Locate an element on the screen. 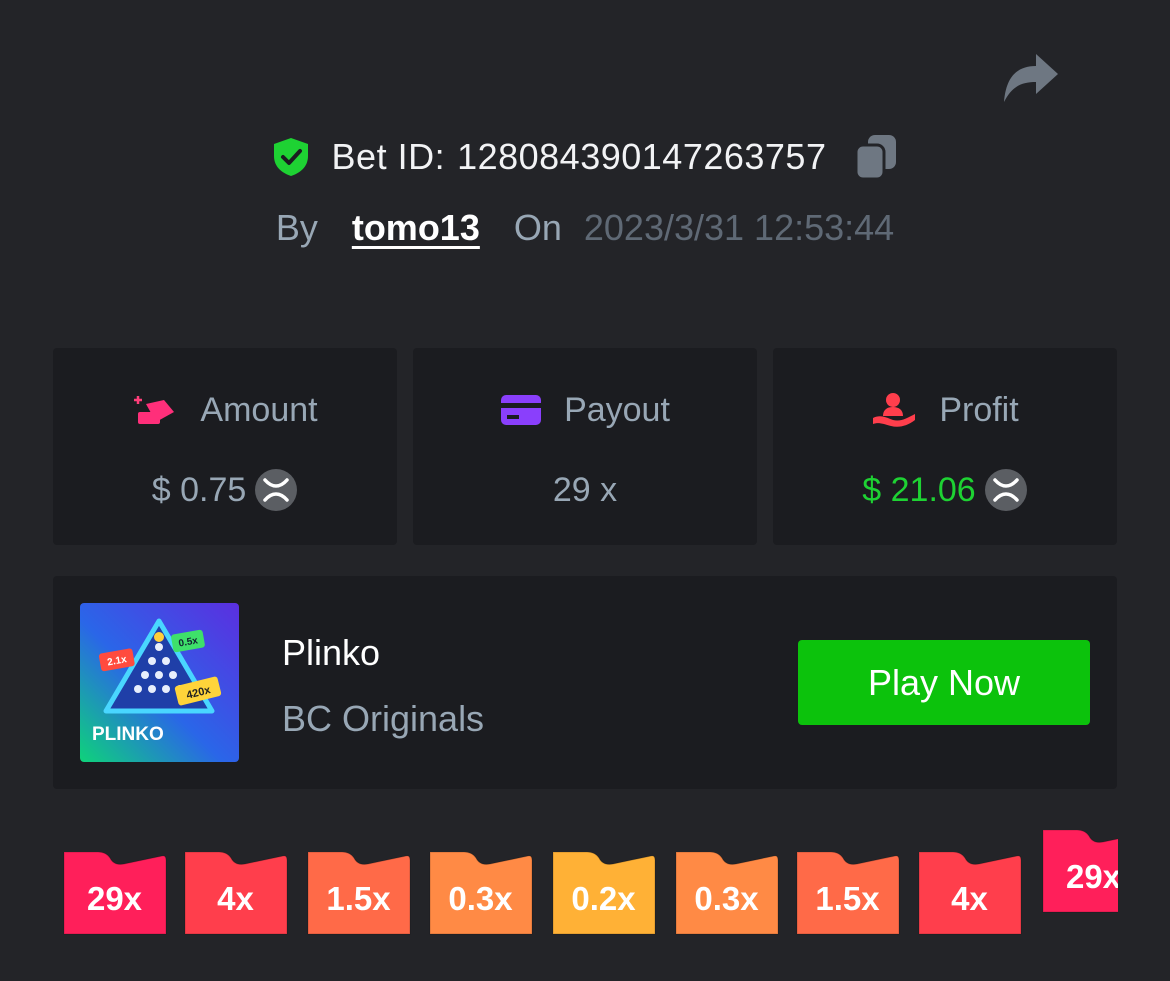  bucket-2: 4x is located at coordinates (235, 894).